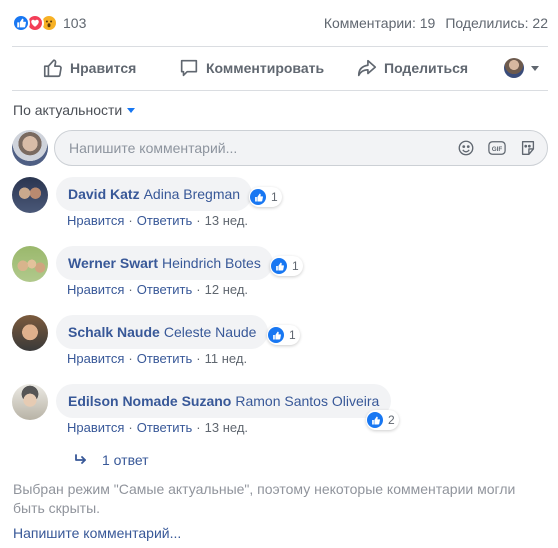 This screenshot has height=548, width=558. Describe the element at coordinates (52, 68) in the screenshot. I see `thumbs-up-icon` at that location.